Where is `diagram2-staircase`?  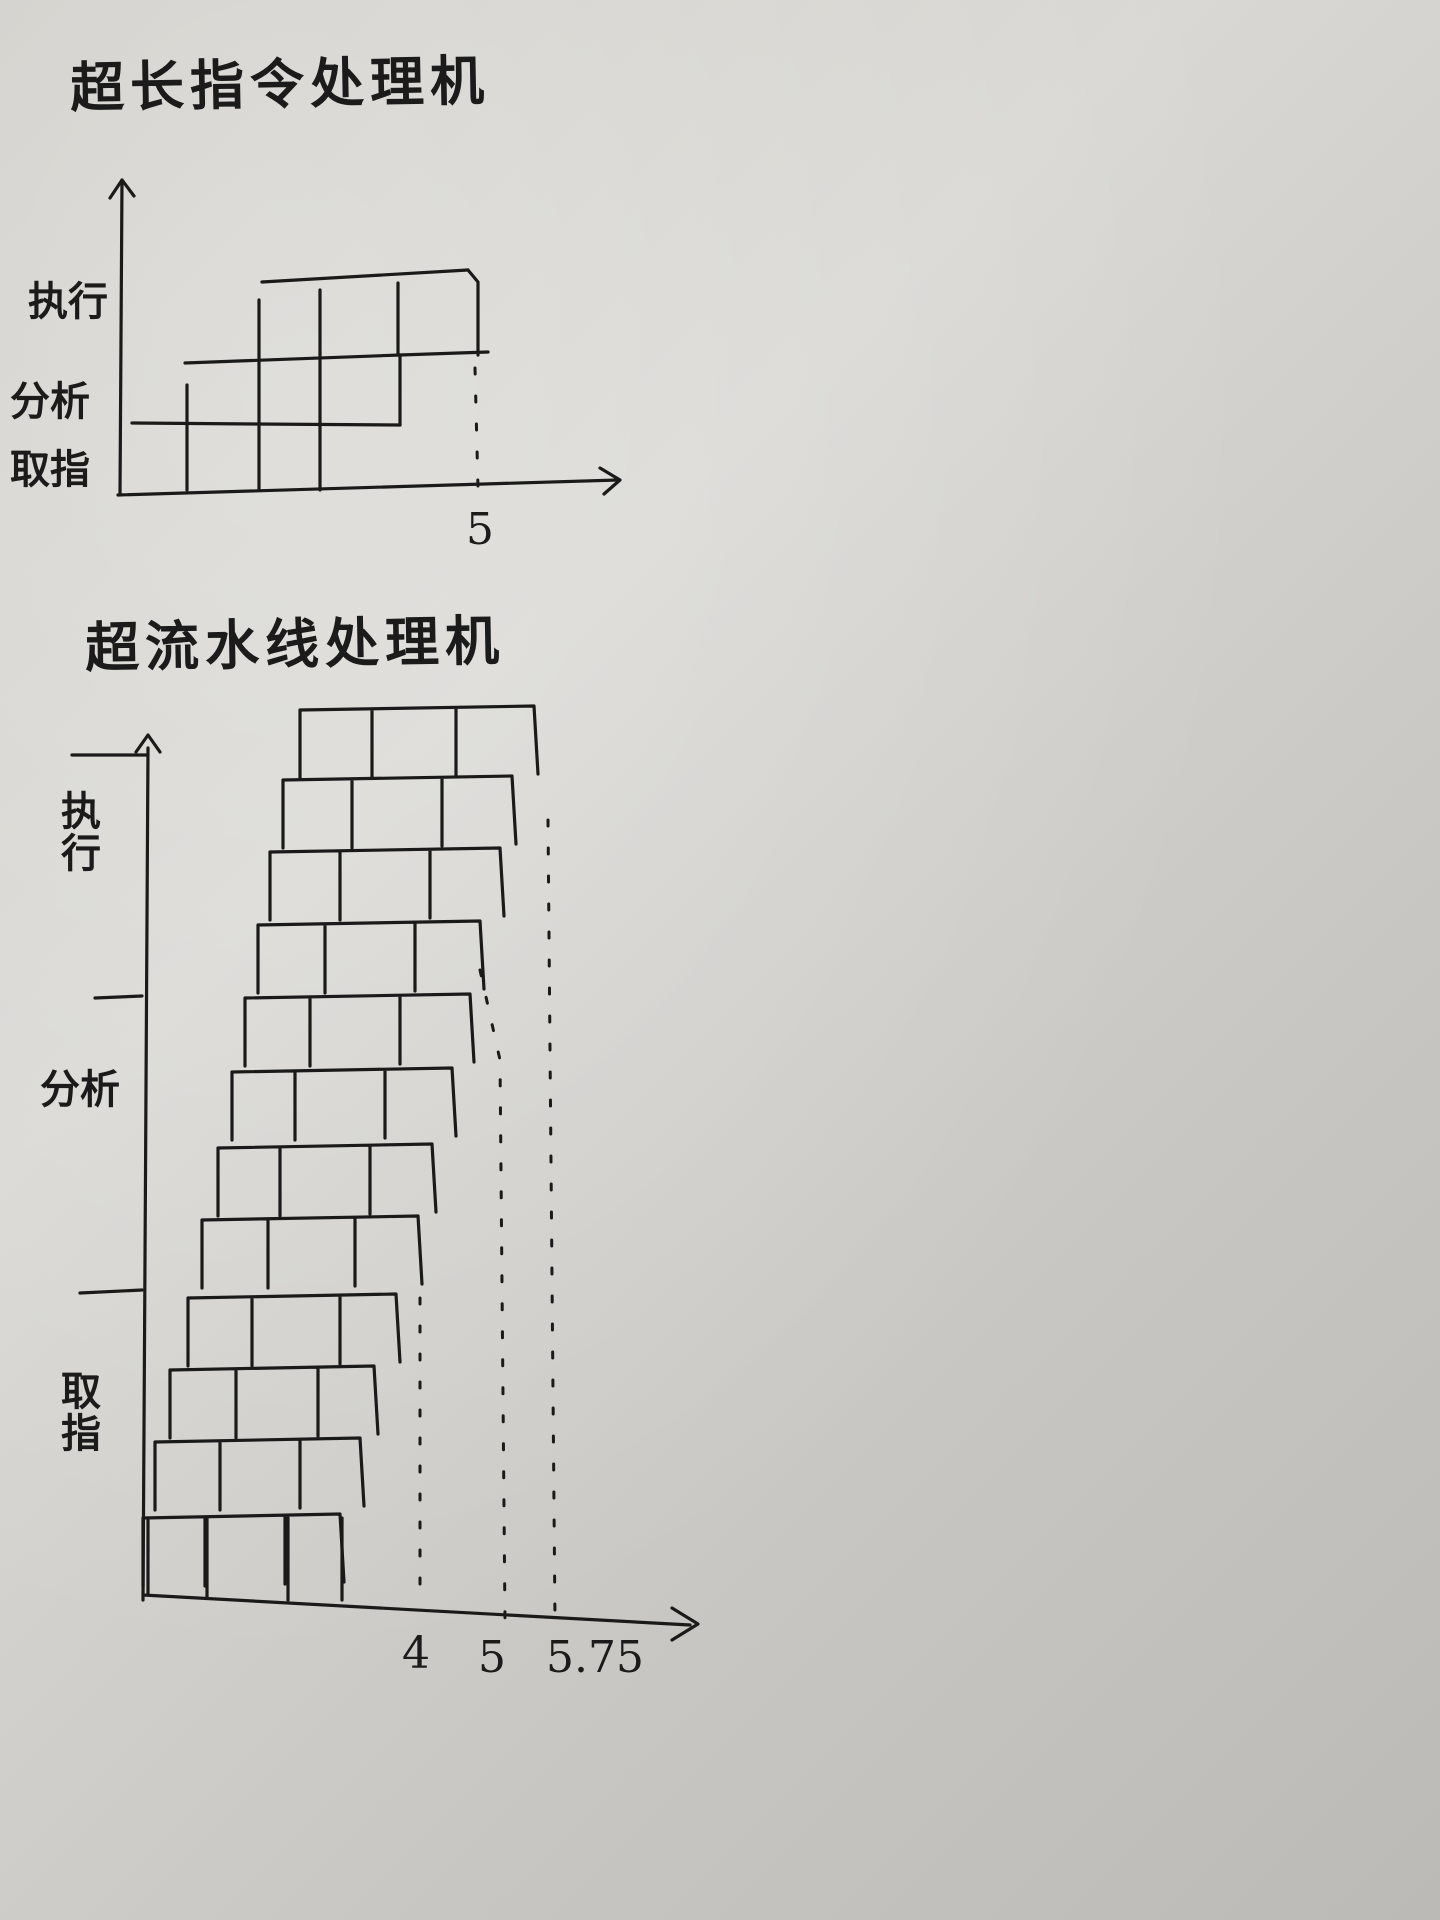 diagram2-staircase is located at coordinates (340, 1153).